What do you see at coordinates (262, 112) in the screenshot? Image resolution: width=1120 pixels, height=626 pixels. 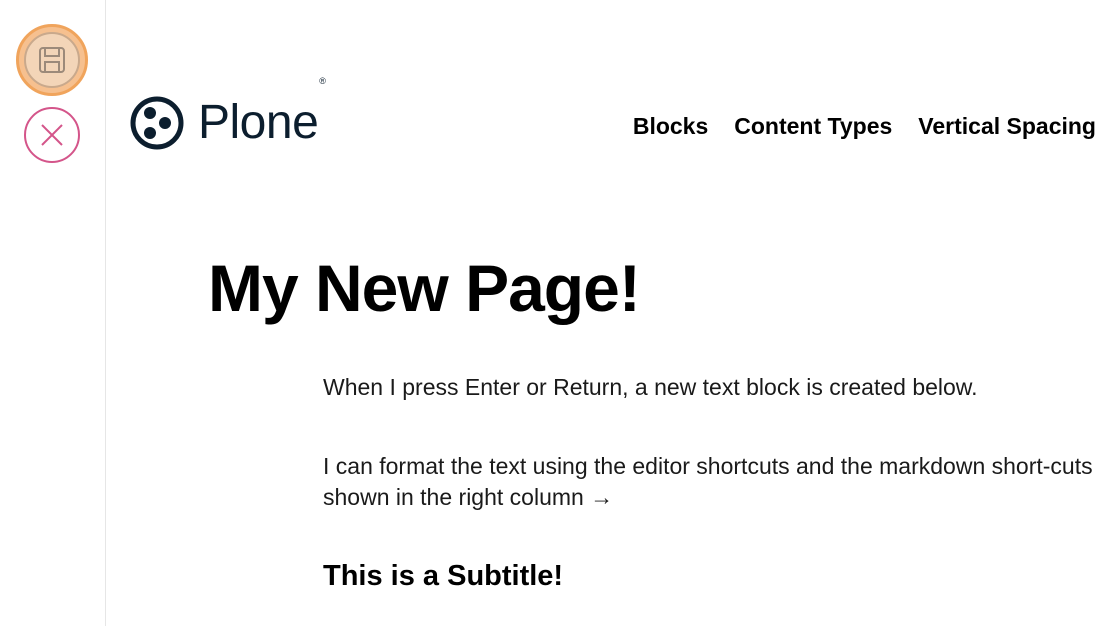 I see `logo-text: Plone®` at bounding box center [262, 112].